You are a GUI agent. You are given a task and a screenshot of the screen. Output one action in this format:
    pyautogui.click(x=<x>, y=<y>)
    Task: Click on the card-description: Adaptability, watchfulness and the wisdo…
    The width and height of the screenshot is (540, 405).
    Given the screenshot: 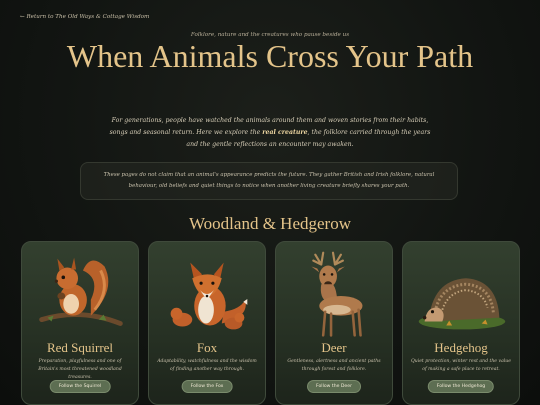 What is the action you would take?
    pyautogui.click(x=207, y=365)
    